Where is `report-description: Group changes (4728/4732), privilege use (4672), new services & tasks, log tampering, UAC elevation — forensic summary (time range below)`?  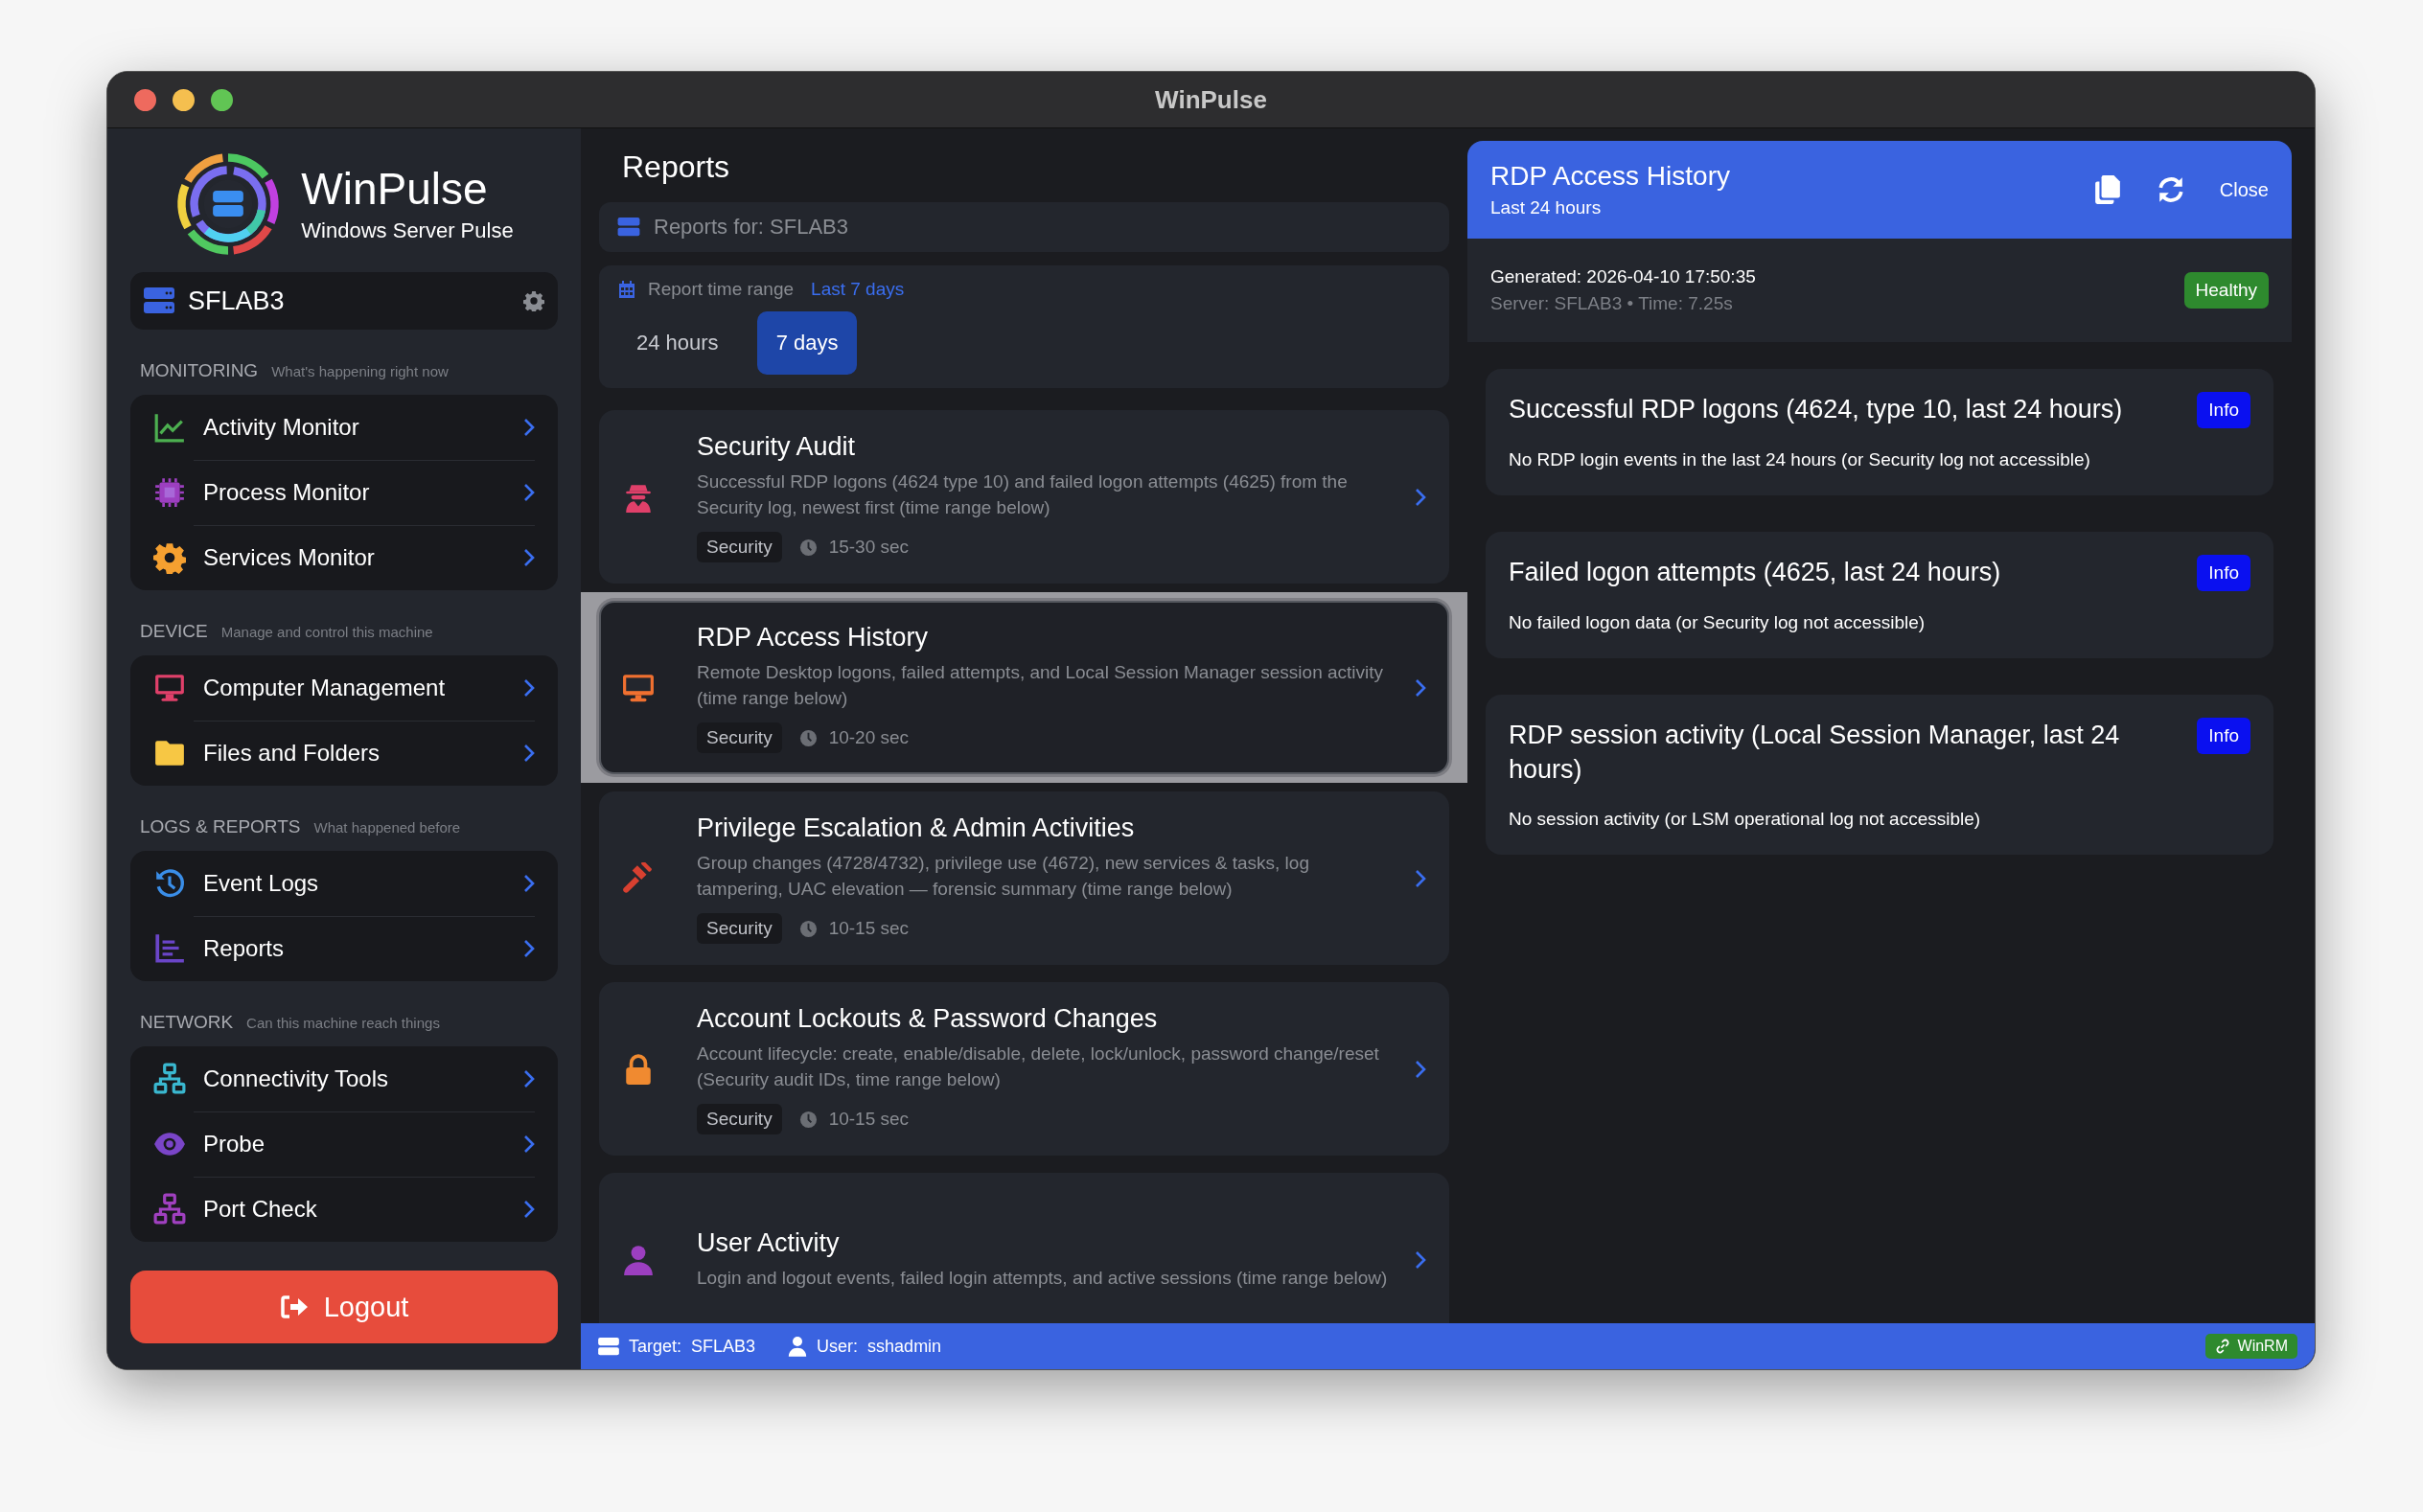 report-description: Group changes (4728/4732), privilege use (4672), new services & tasks, log tampering, UAC elevation — forensic summary (time range below) is located at coordinates (1003, 876).